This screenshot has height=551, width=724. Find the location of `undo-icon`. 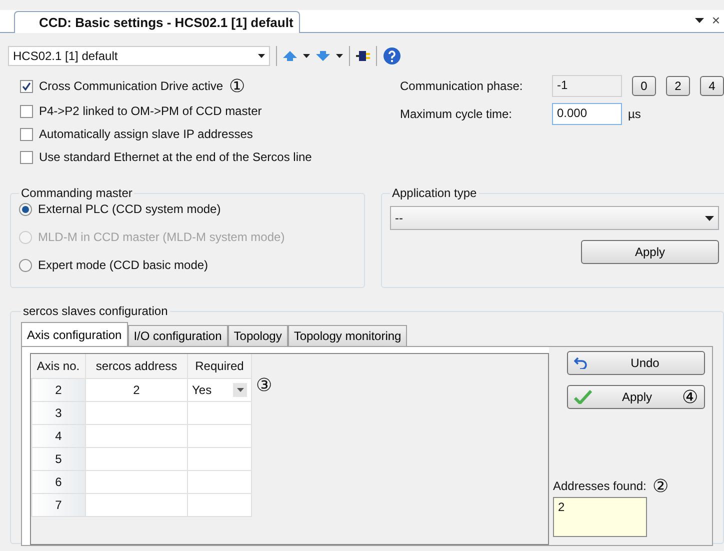

undo-icon is located at coordinates (581, 363).